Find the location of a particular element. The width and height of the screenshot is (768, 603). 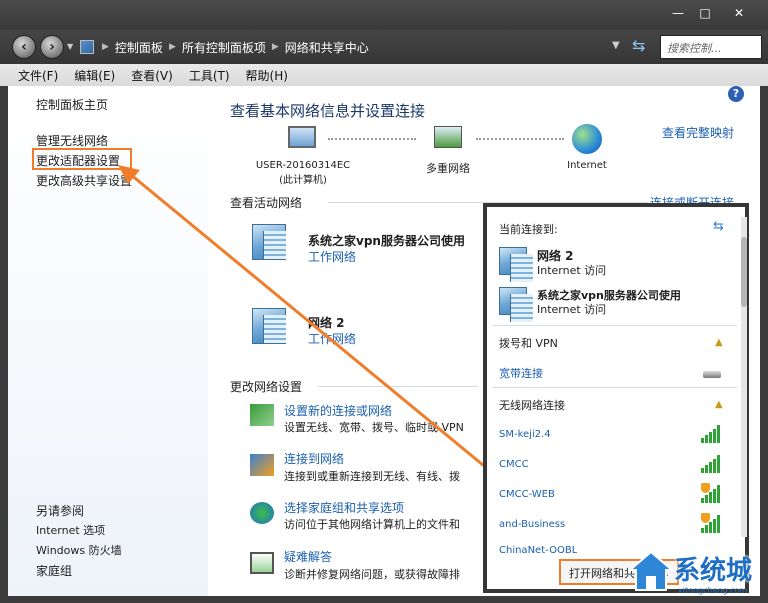

house-logo-icon is located at coordinates (651, 570).